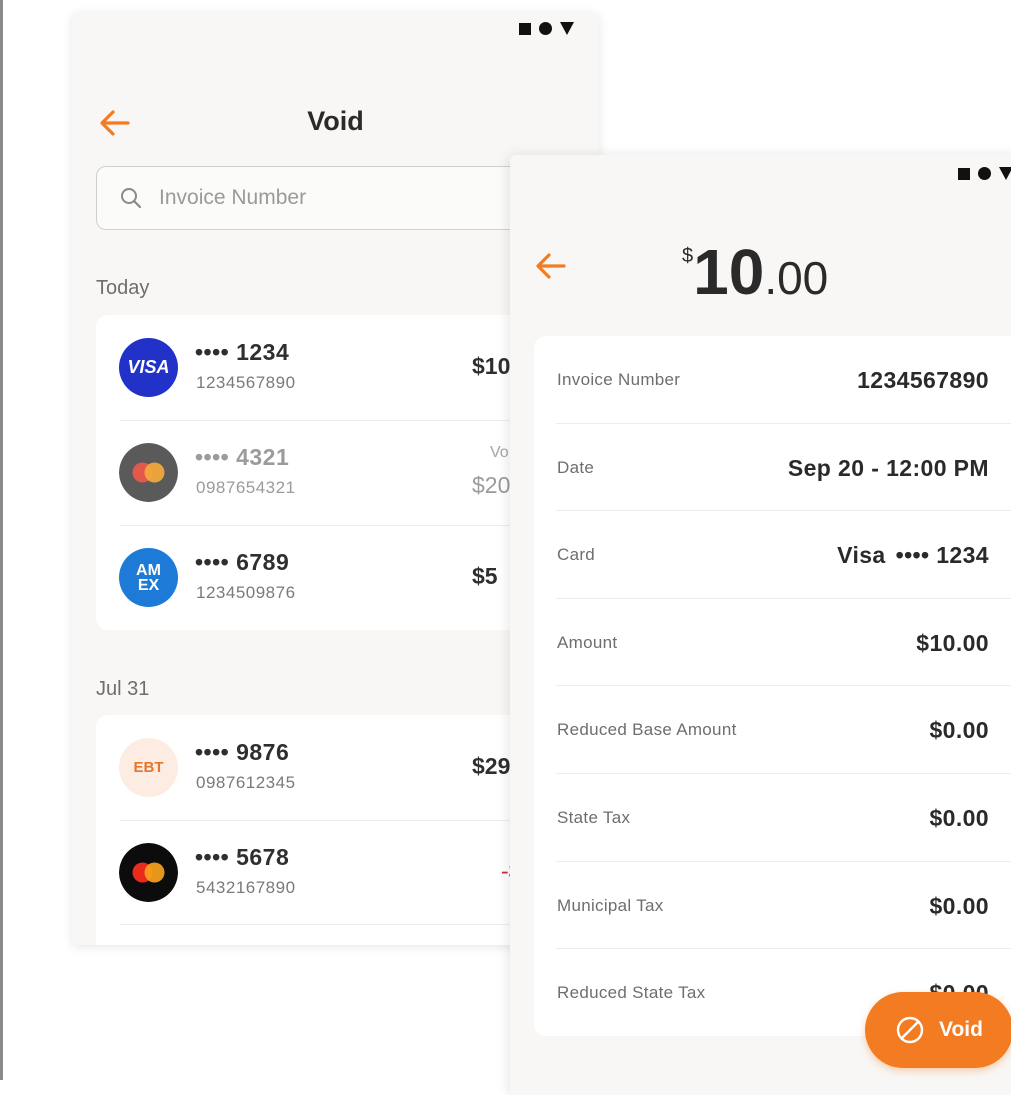  What do you see at coordinates (246, 887) in the screenshot?
I see `invoice-number: 5432167890` at bounding box center [246, 887].